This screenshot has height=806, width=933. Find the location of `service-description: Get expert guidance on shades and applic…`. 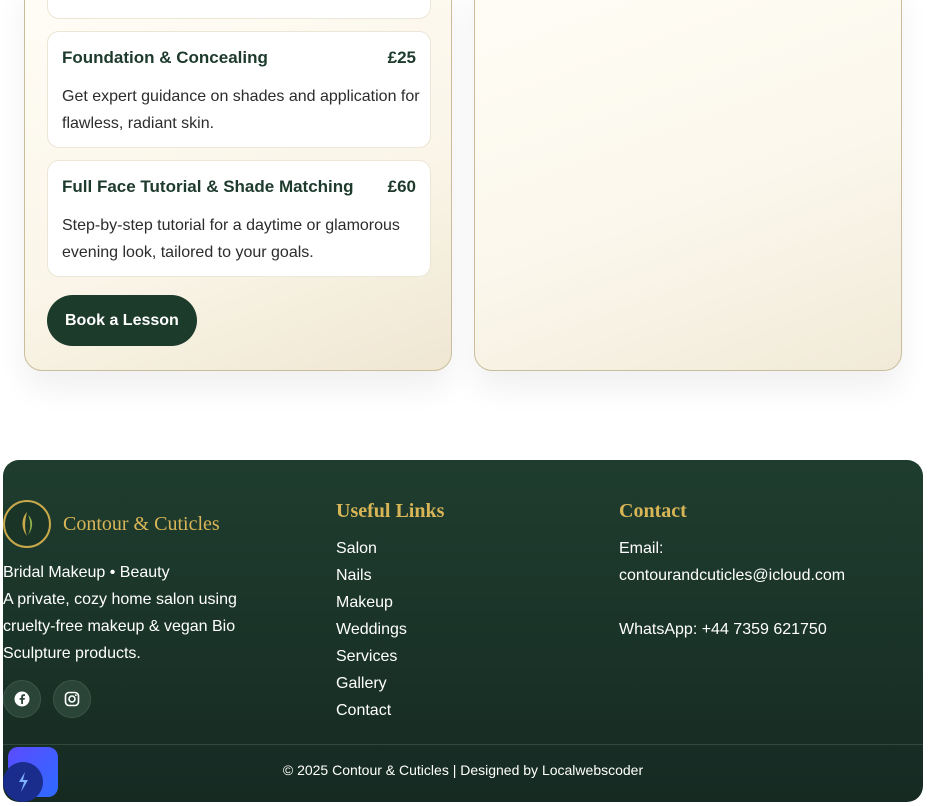

service-description: Get expert guidance on shades and applic… is located at coordinates (241, 110).